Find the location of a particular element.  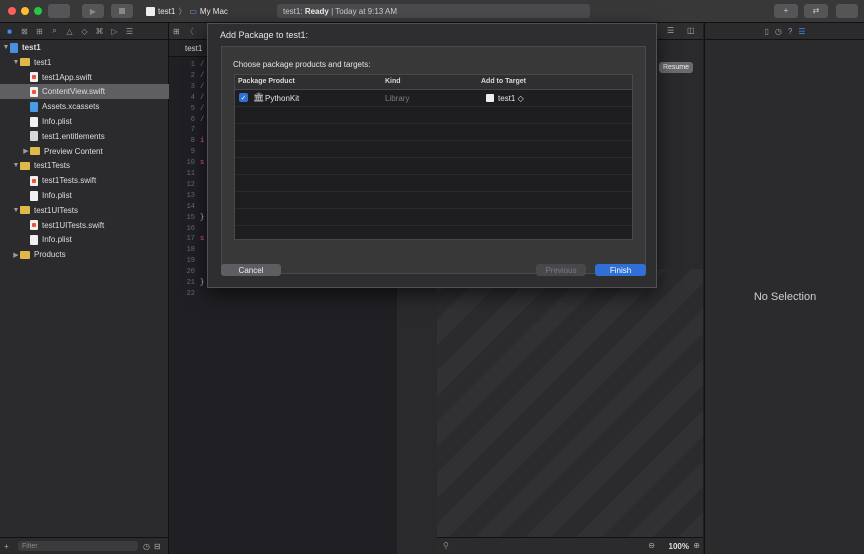

navigator-item: test1UITests.swift is located at coordinates (95, 225).